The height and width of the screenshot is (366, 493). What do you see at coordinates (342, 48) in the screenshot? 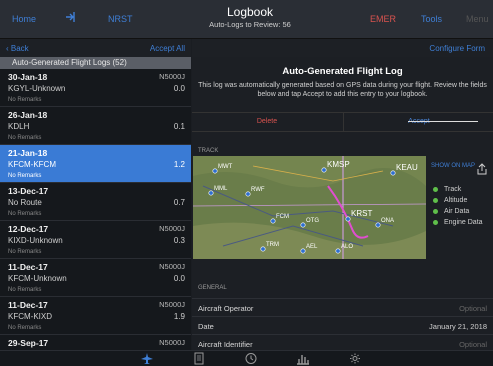
I see `detail-header: Configure Form` at bounding box center [342, 48].